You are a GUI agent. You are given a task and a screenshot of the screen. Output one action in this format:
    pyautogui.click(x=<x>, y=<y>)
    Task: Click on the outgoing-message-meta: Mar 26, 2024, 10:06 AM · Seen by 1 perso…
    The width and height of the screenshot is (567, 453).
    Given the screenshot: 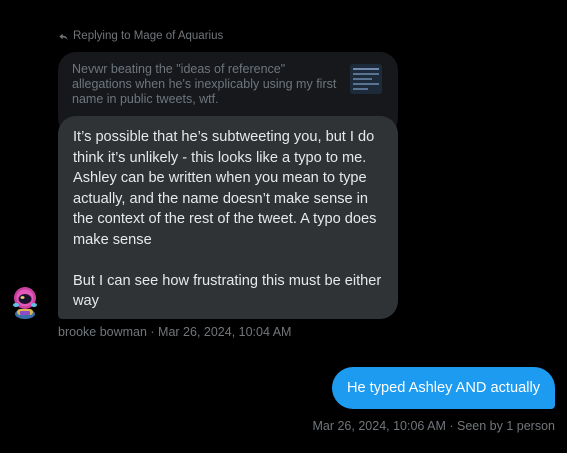 What is the action you would take?
    pyautogui.click(x=433, y=426)
    